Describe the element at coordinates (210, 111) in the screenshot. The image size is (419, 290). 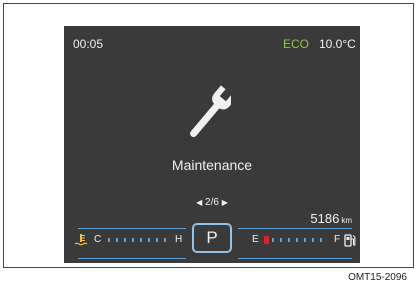
I see `wrench-icon` at that location.